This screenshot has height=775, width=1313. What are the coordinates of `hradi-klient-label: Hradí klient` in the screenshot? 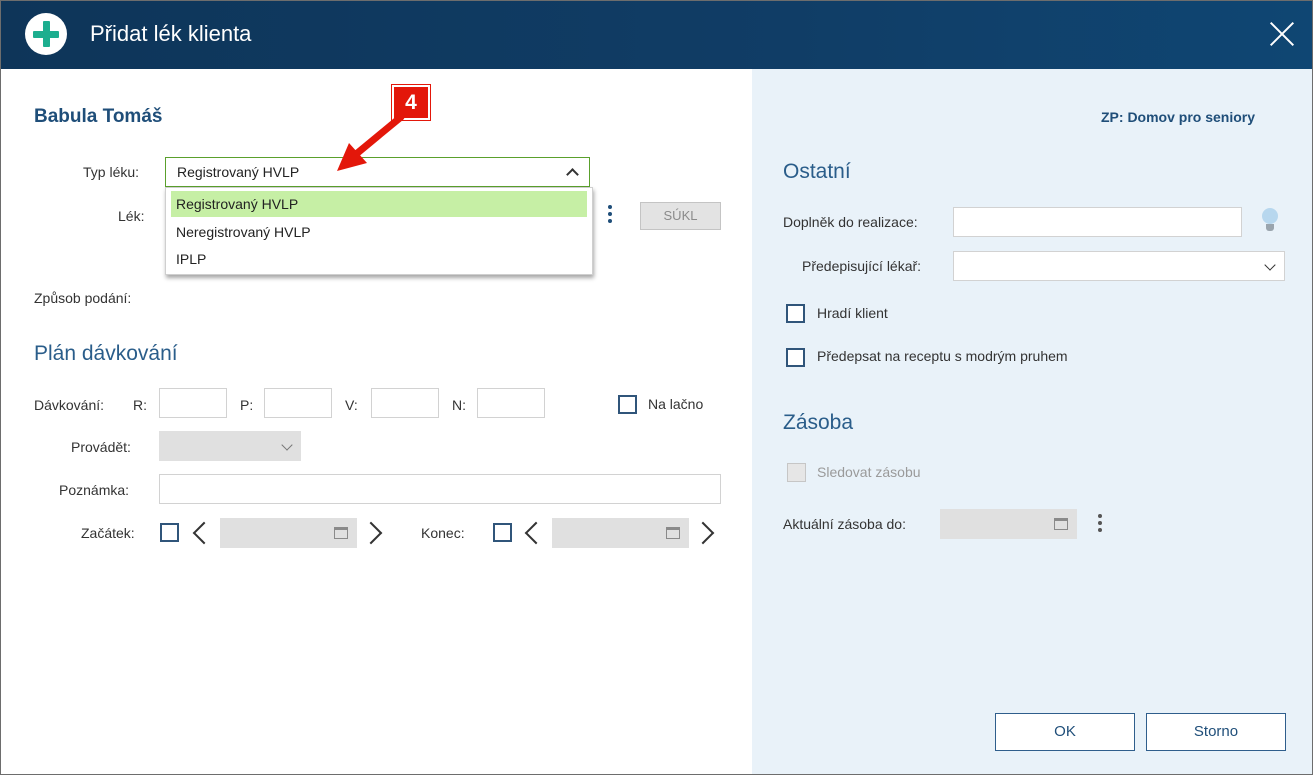 It's located at (852, 313).